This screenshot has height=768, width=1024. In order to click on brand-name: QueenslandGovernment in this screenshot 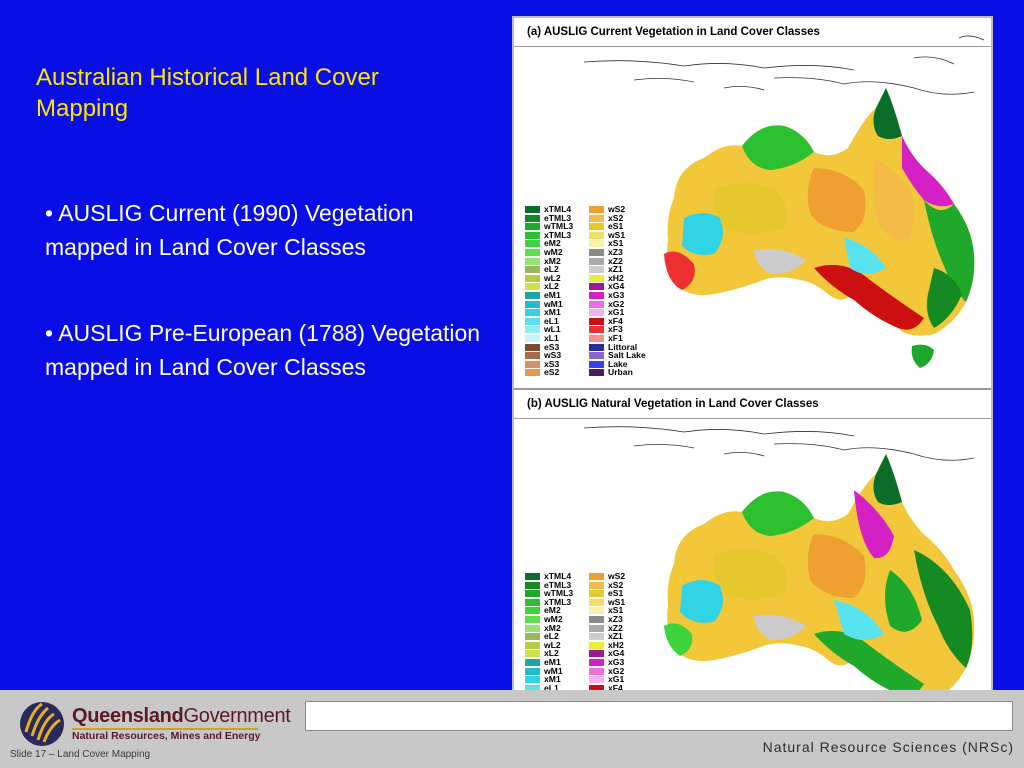, I will do `click(181, 716)`.